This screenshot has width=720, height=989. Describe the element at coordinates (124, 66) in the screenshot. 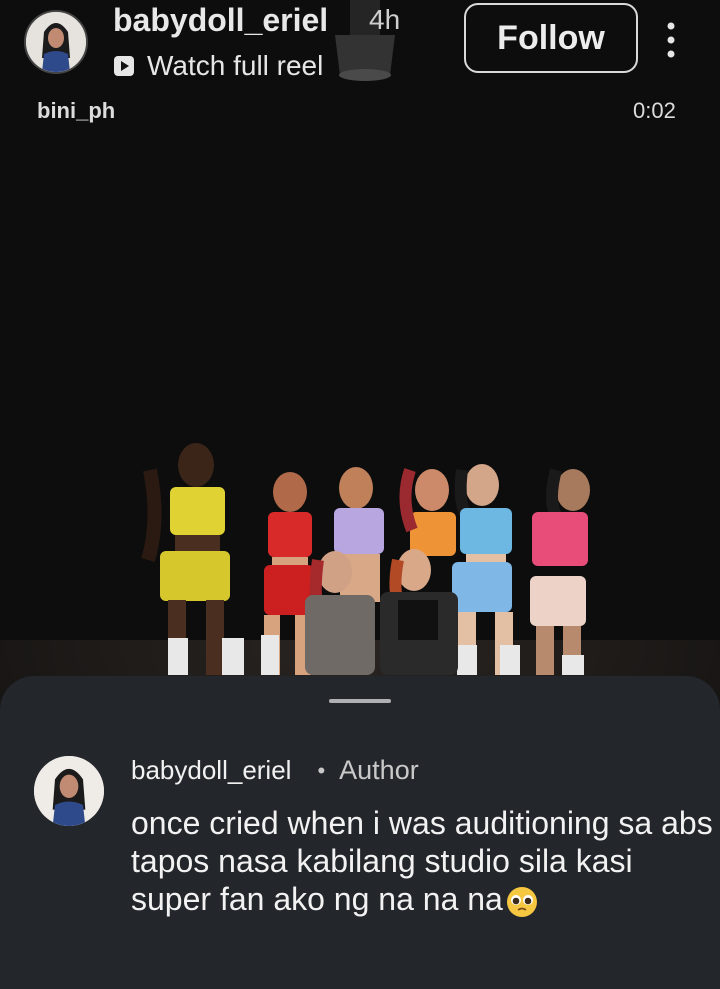

I see `reel-play-icon` at that location.